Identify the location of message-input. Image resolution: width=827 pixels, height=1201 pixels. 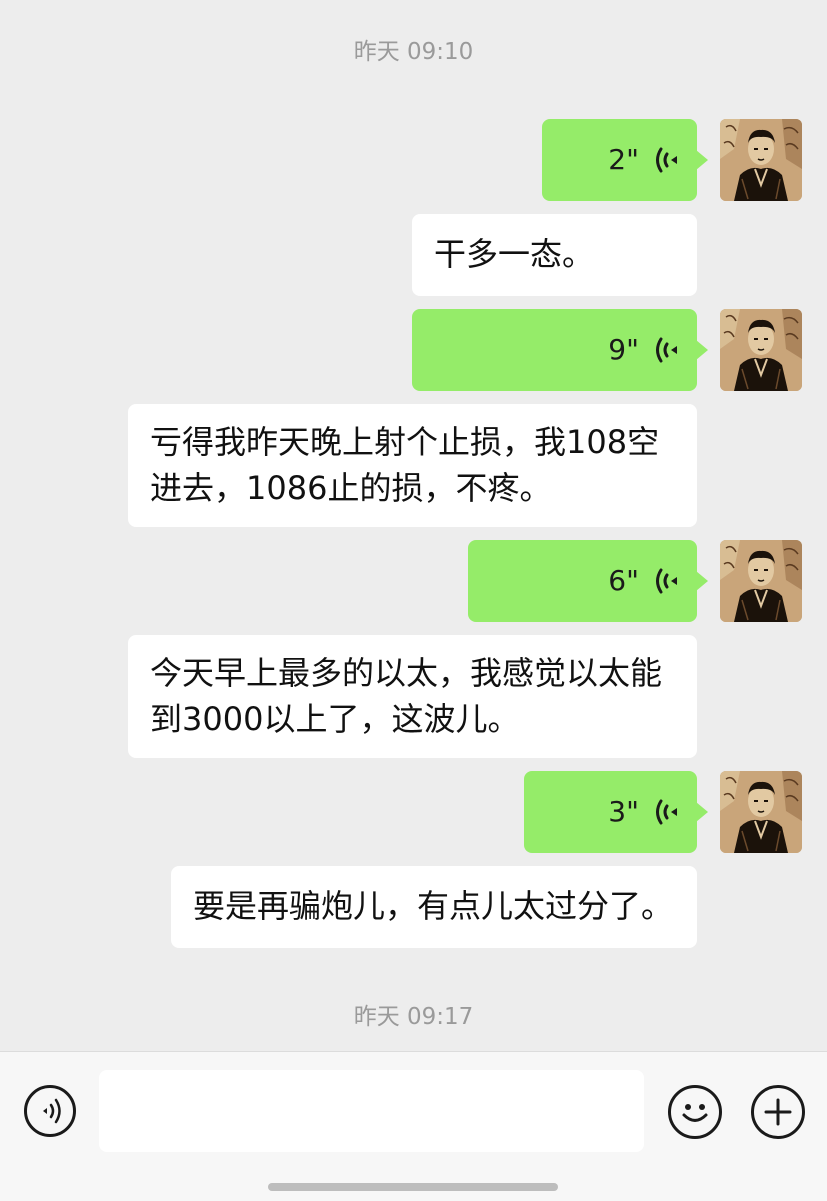
(371, 1111).